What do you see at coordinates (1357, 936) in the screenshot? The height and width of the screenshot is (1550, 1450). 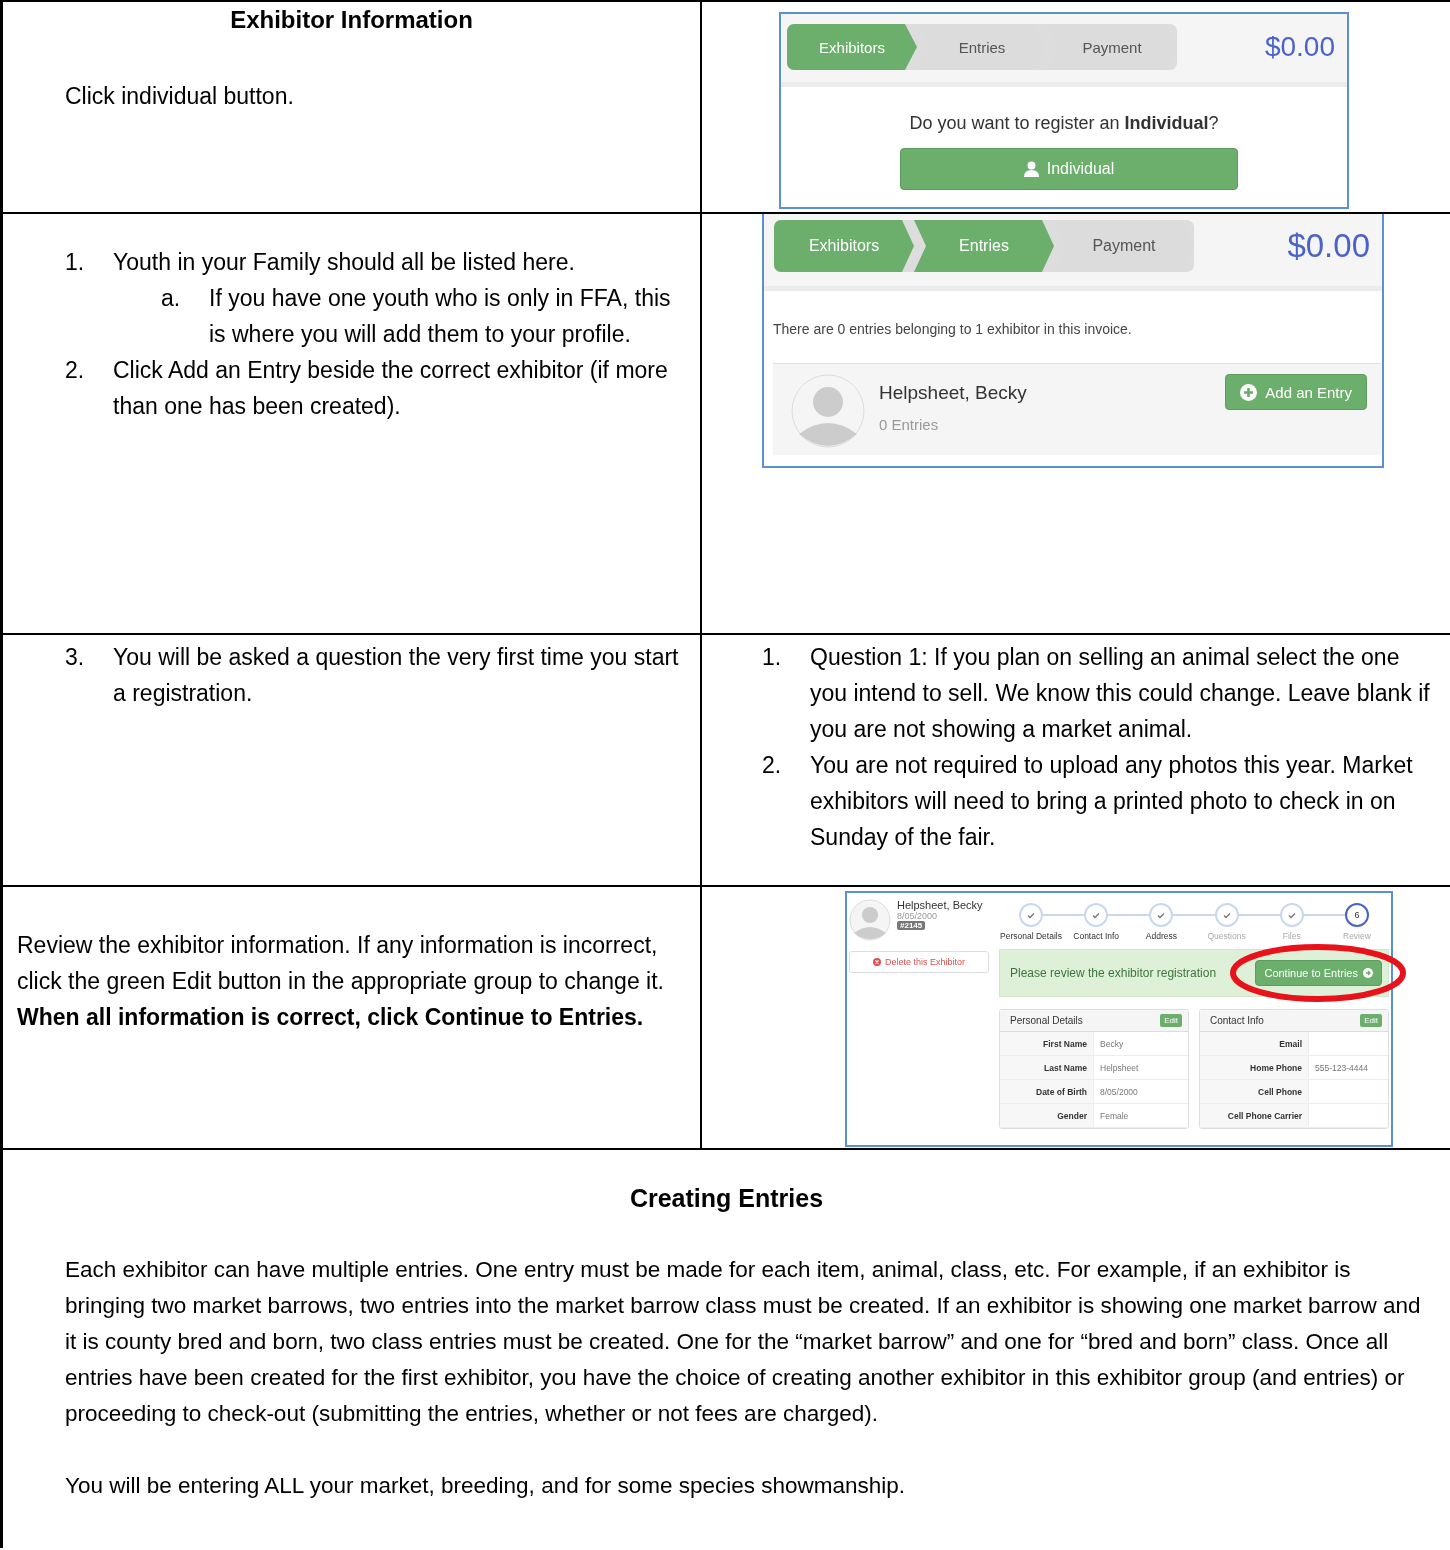 I see `step-label: Review` at bounding box center [1357, 936].